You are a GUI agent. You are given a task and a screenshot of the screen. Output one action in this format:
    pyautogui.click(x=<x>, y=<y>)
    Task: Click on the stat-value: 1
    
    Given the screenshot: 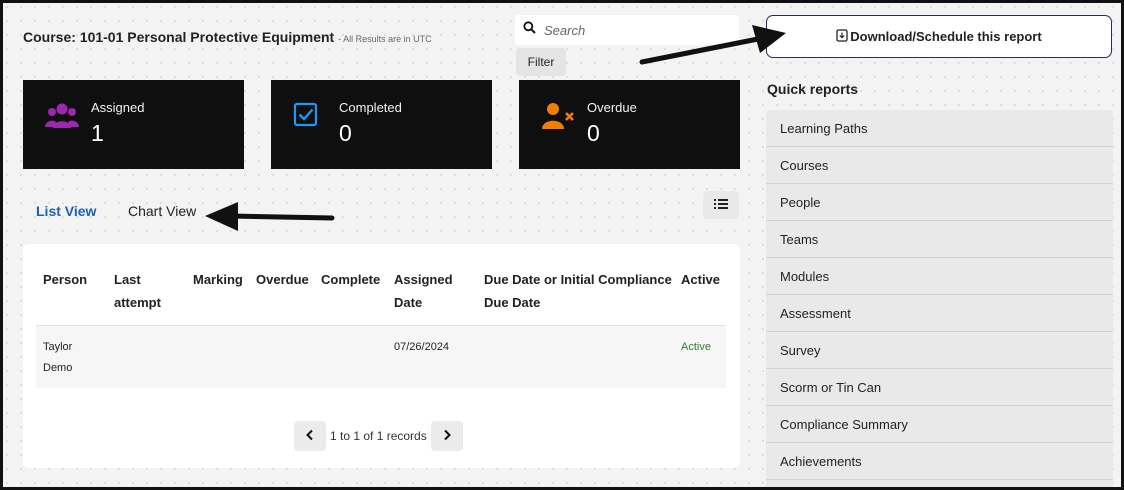 What is the action you would take?
    pyautogui.click(x=97, y=133)
    